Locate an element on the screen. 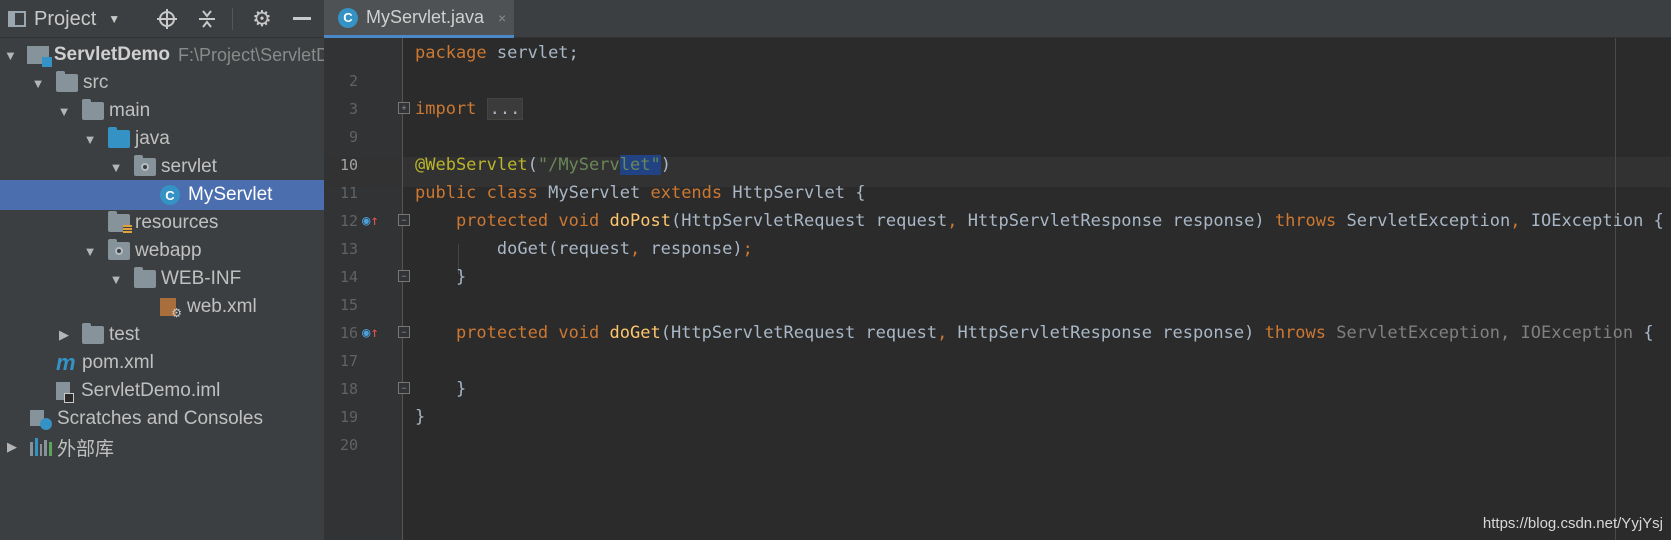 The image size is (1671, 540). line-number: 2 is located at coordinates (353, 81).